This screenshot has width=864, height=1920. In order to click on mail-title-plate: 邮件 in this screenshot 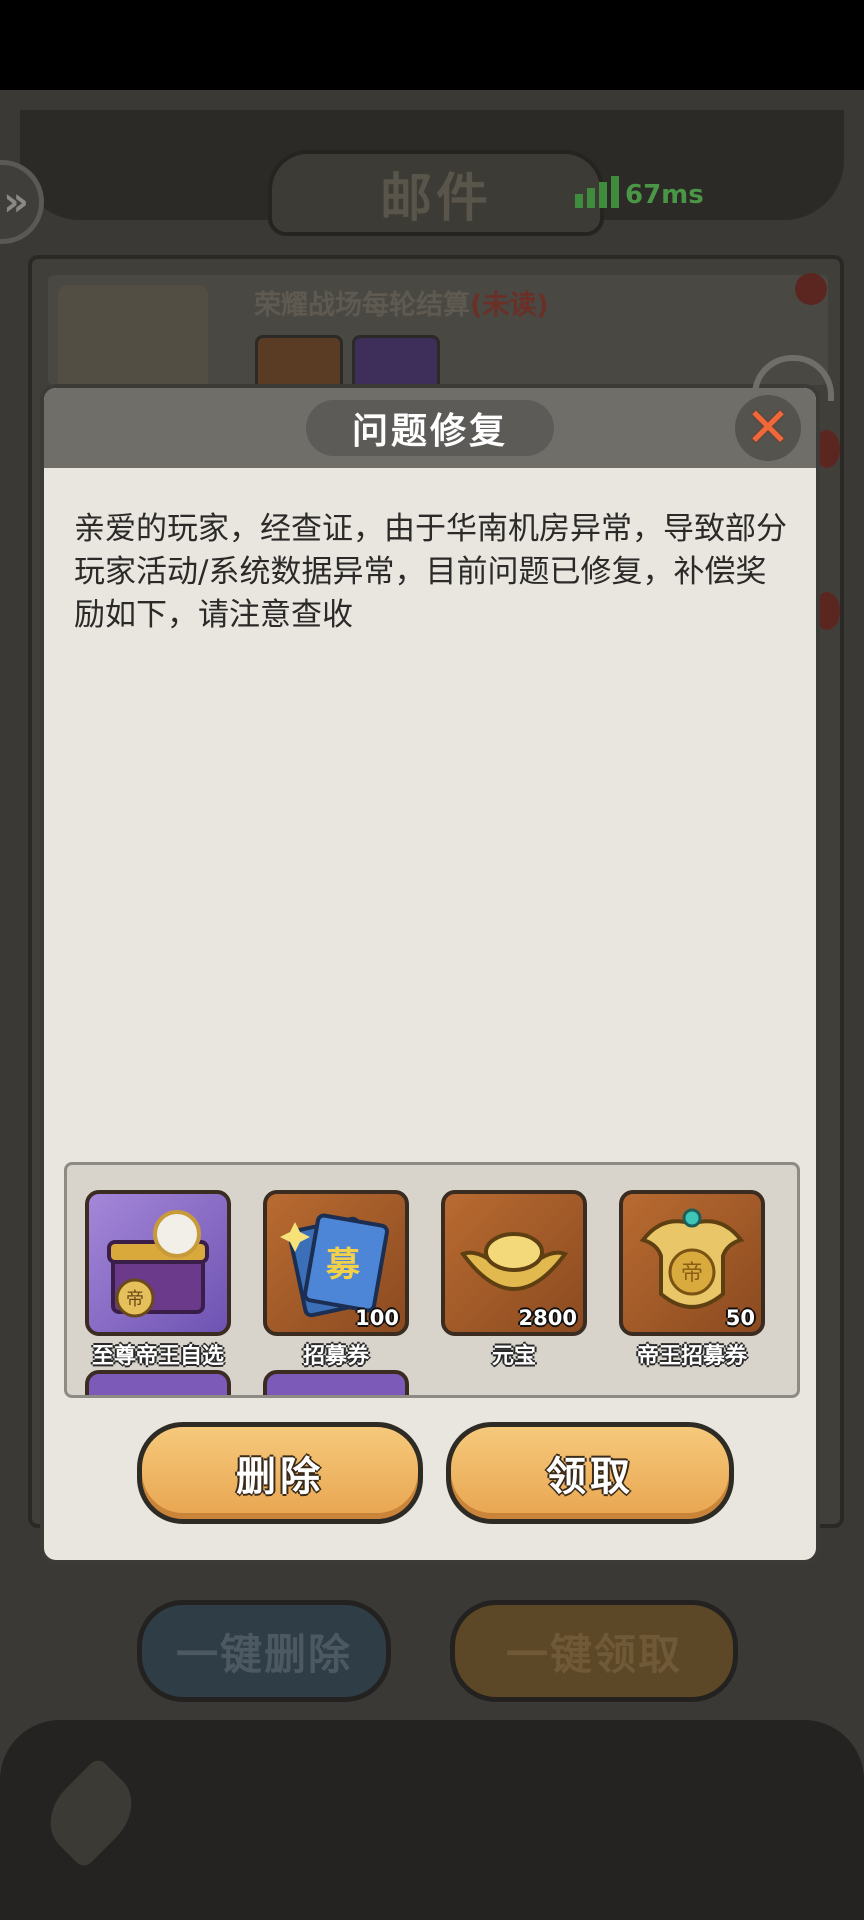, I will do `click(436, 193)`.